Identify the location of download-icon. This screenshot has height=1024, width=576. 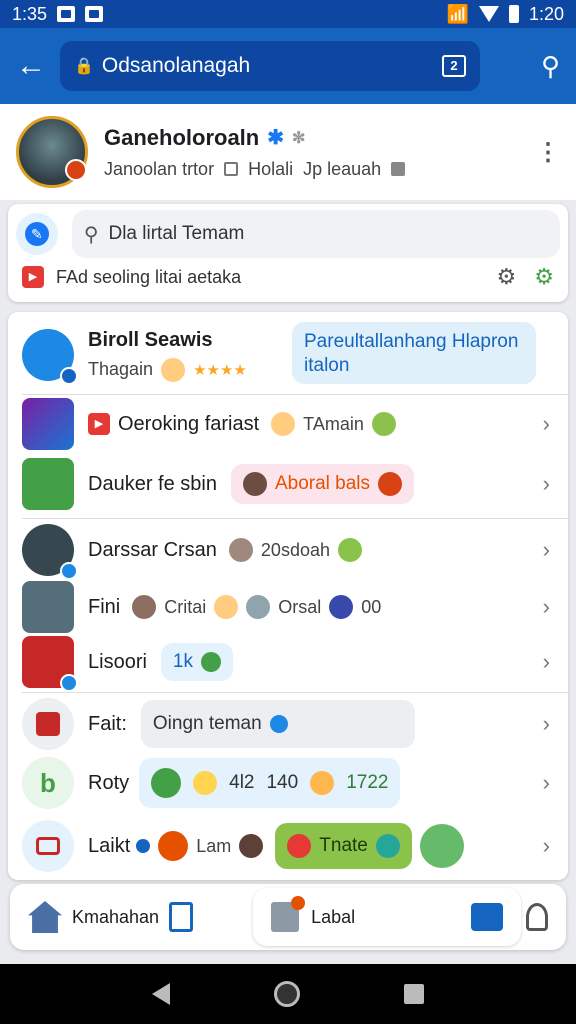
(211, 662).